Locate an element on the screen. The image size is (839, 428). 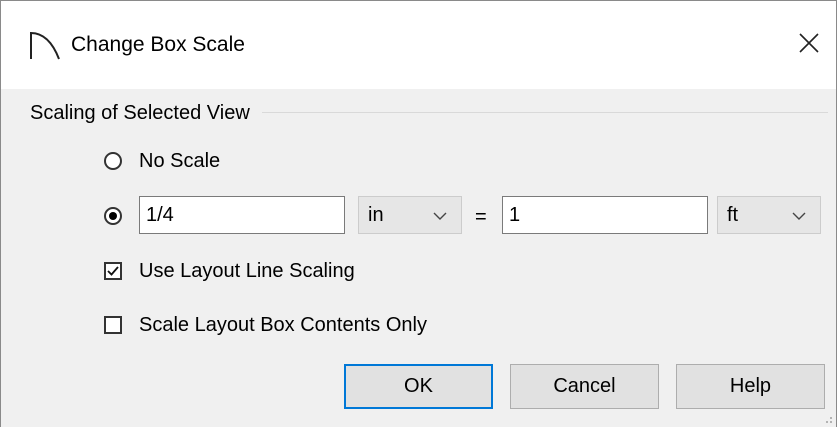
cancel-button: Cancel is located at coordinates (584, 386).